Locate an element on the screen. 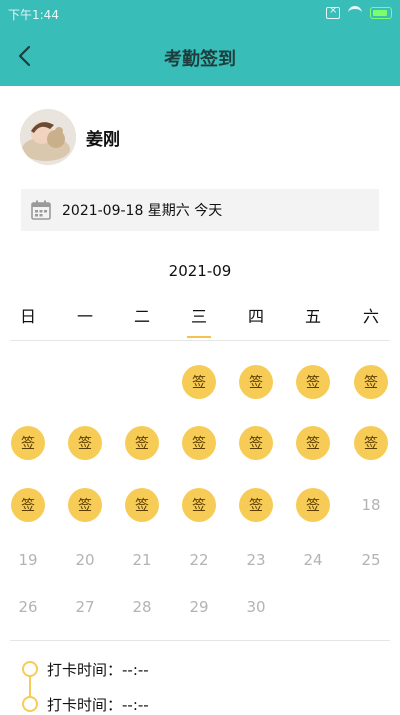 This screenshot has width=400, height=715. calendar-day: 28 is located at coordinates (142, 607).